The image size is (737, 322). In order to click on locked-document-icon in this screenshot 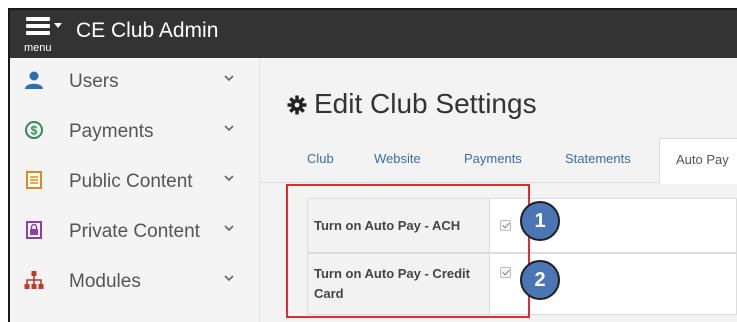, I will do `click(34, 230)`.